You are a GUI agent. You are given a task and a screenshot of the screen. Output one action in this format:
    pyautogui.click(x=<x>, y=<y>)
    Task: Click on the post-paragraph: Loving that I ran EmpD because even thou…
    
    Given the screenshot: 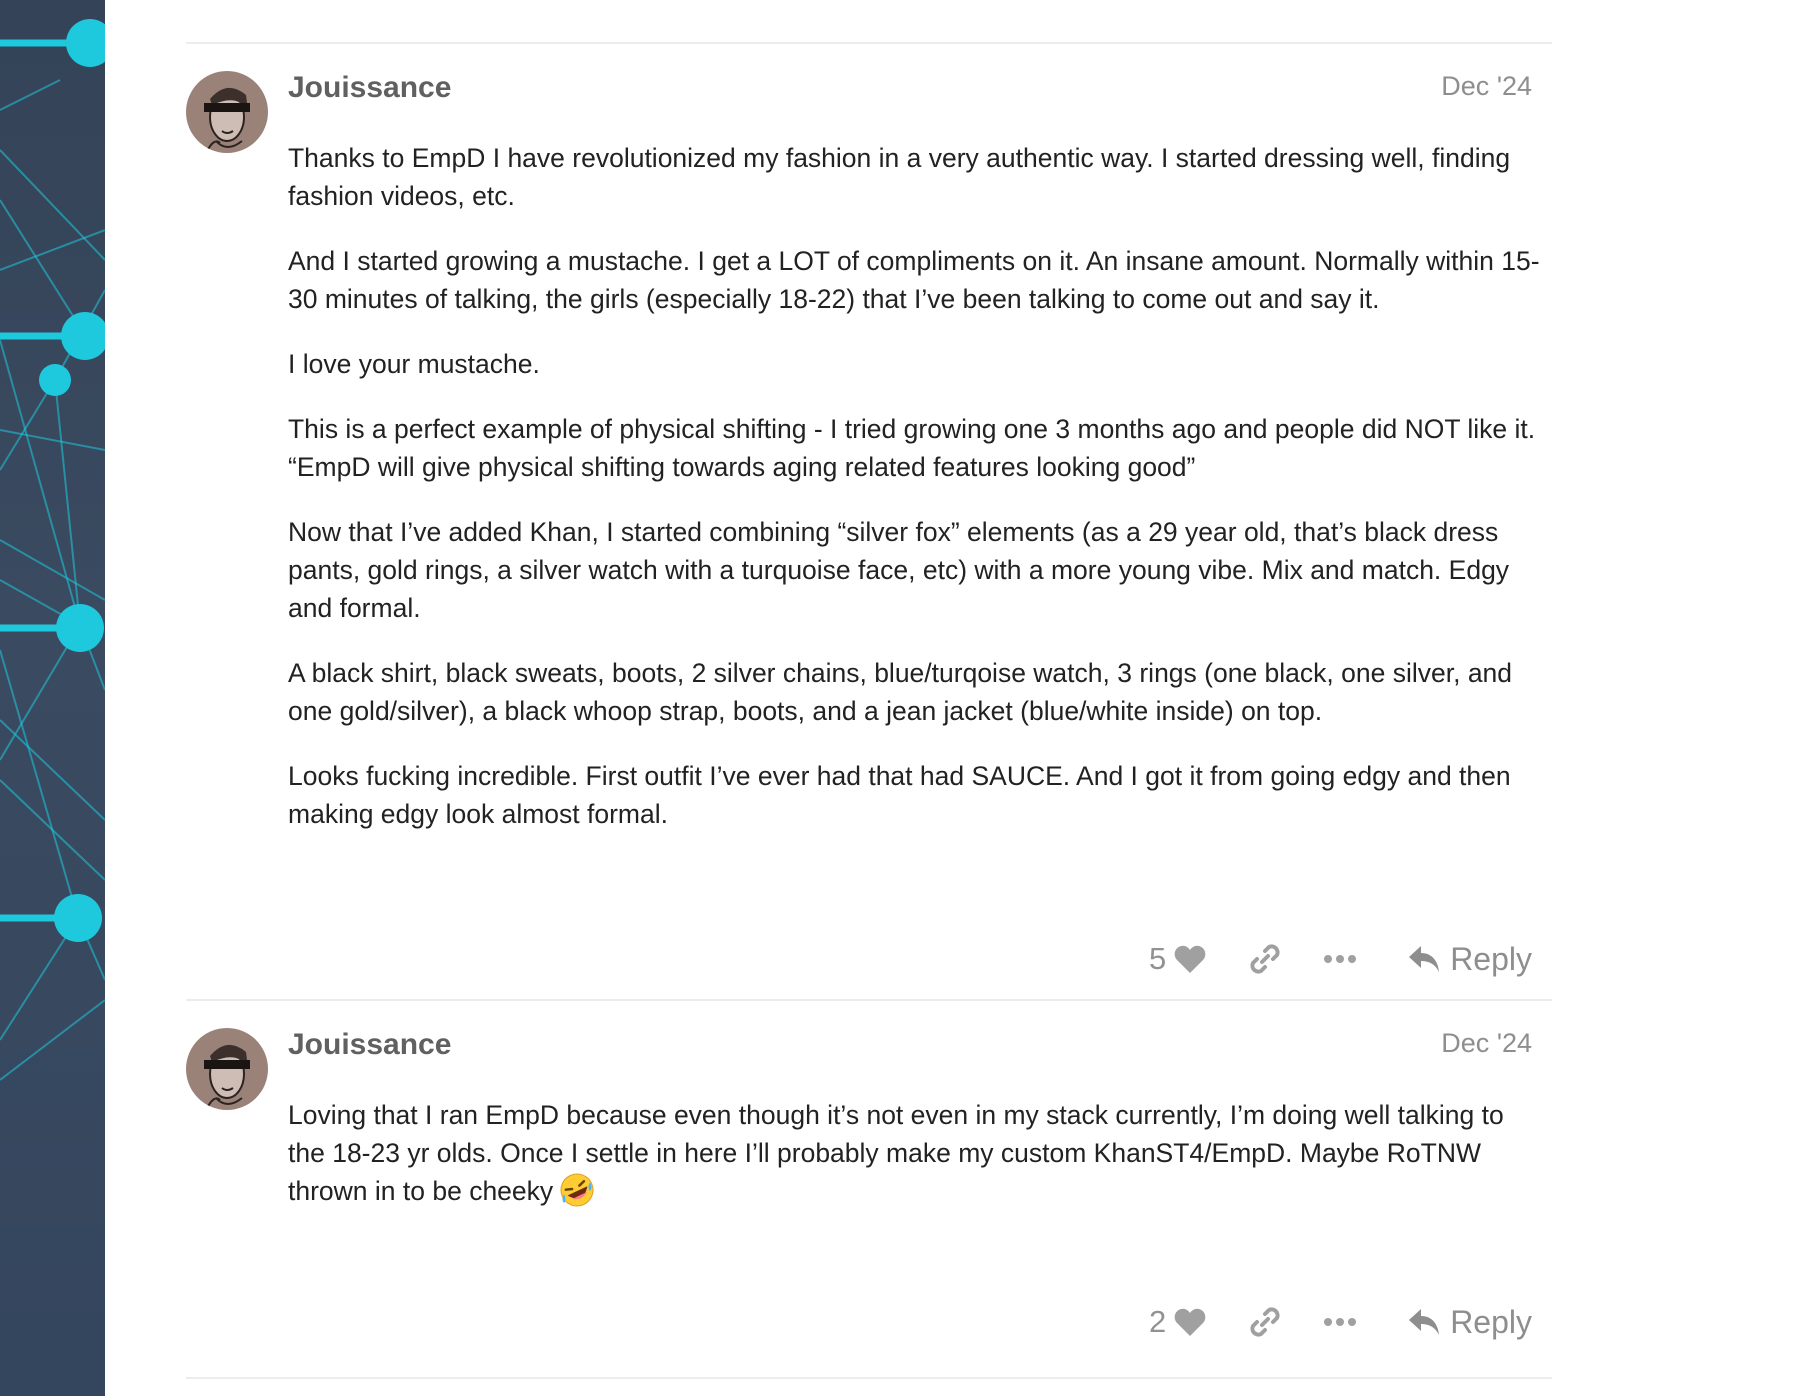 What is the action you would take?
    pyautogui.click(x=915, y=1153)
    